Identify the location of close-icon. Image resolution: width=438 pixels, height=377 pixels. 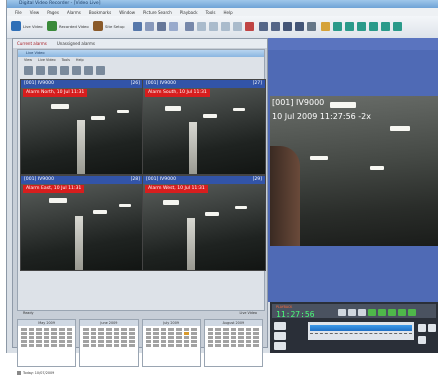
(52, 70).